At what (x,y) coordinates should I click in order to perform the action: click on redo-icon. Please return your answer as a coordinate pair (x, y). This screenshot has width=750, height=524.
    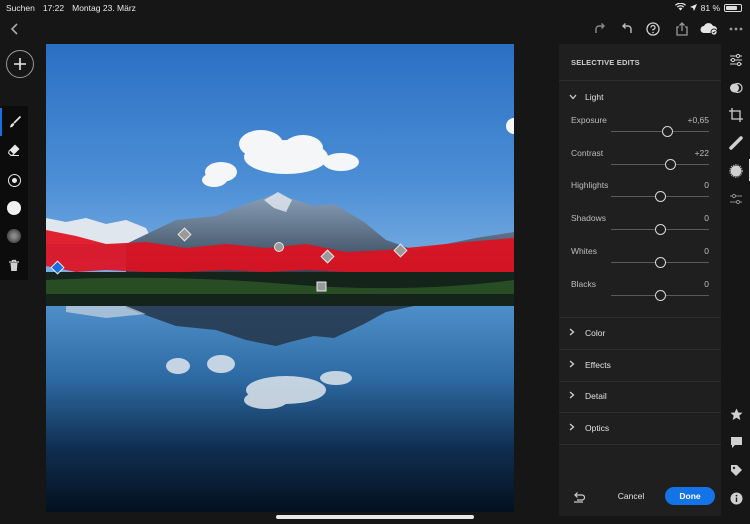
    Looking at the image, I should click on (600, 29).